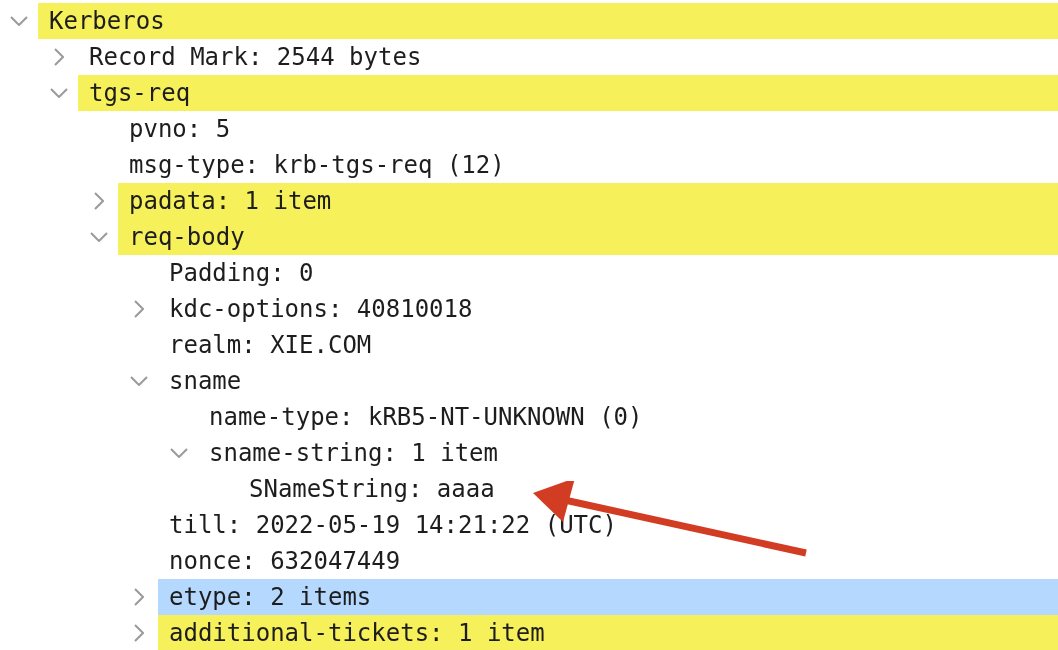 The height and width of the screenshot is (650, 1058). Describe the element at coordinates (588, 201) in the screenshot. I see `row-highlight: padata: 1 item` at that location.